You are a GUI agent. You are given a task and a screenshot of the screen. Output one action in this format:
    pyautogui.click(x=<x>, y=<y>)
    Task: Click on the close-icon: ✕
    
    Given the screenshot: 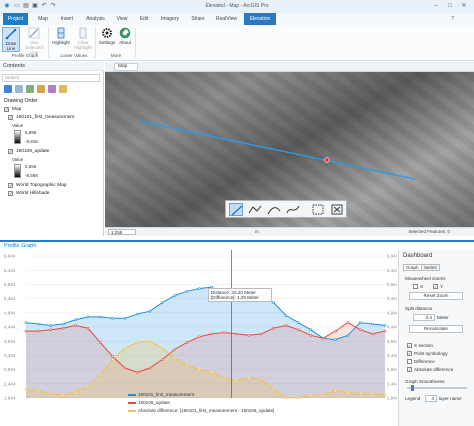 What is the action you would take?
    pyautogui.click(x=464, y=6)
    